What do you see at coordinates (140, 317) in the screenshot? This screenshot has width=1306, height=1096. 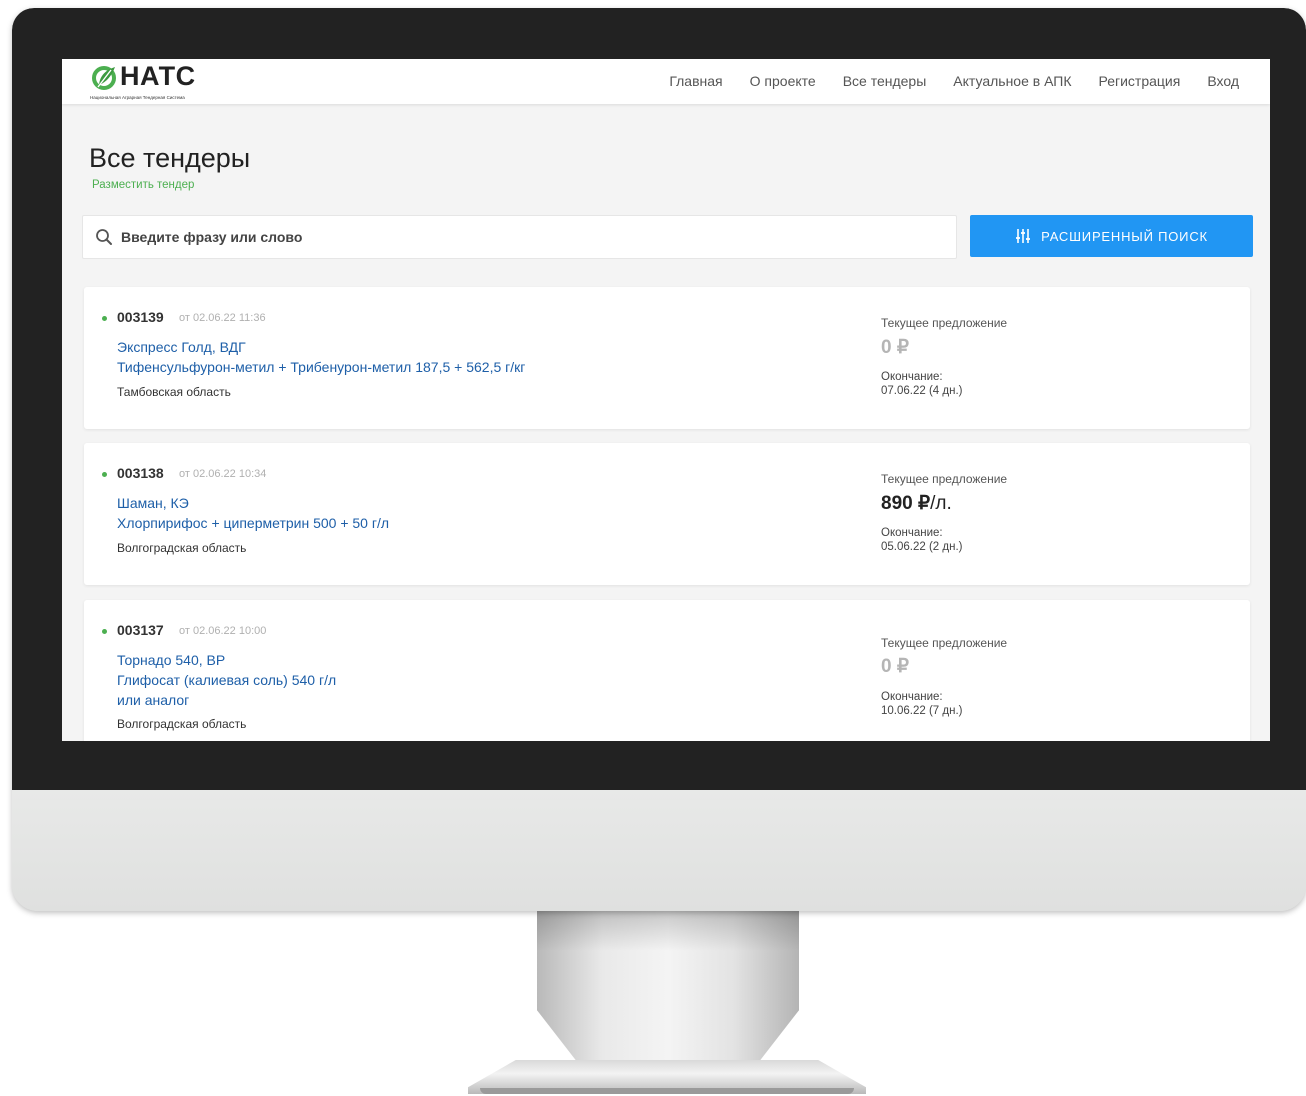 I see `tender-number: 003139` at bounding box center [140, 317].